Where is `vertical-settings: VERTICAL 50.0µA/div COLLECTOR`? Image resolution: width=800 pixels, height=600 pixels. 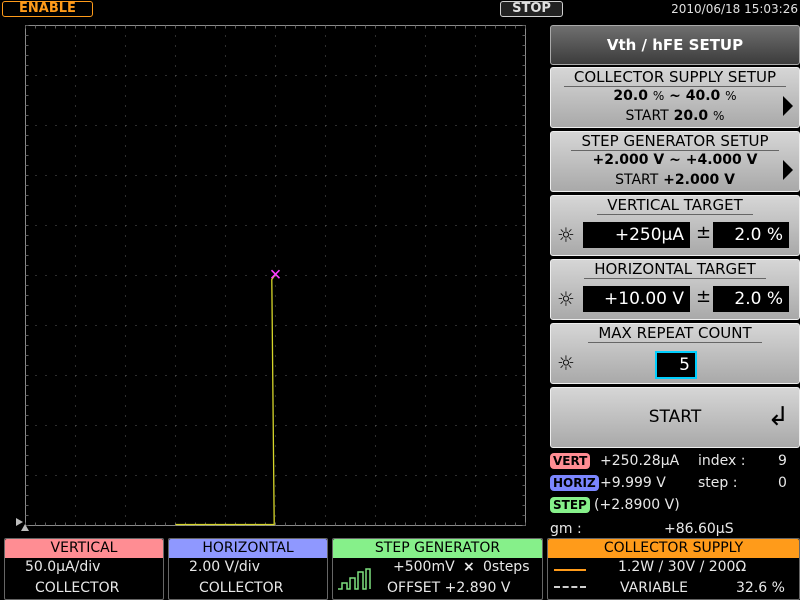
vertical-settings: VERTICAL 50.0µA/div COLLECTOR is located at coordinates (84, 569).